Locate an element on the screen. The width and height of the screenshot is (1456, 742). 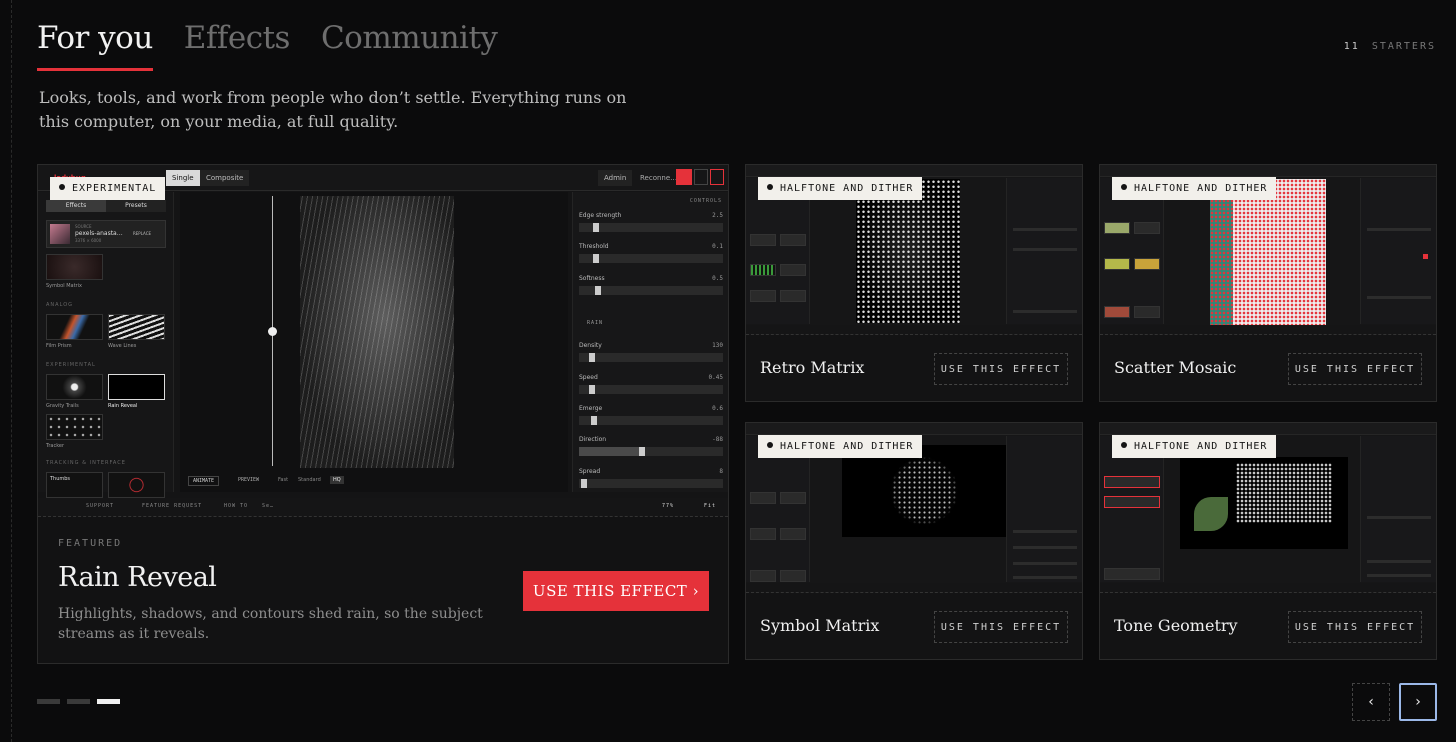
feature-request-link: FEATURE REQUEST is located at coordinates (172, 506).